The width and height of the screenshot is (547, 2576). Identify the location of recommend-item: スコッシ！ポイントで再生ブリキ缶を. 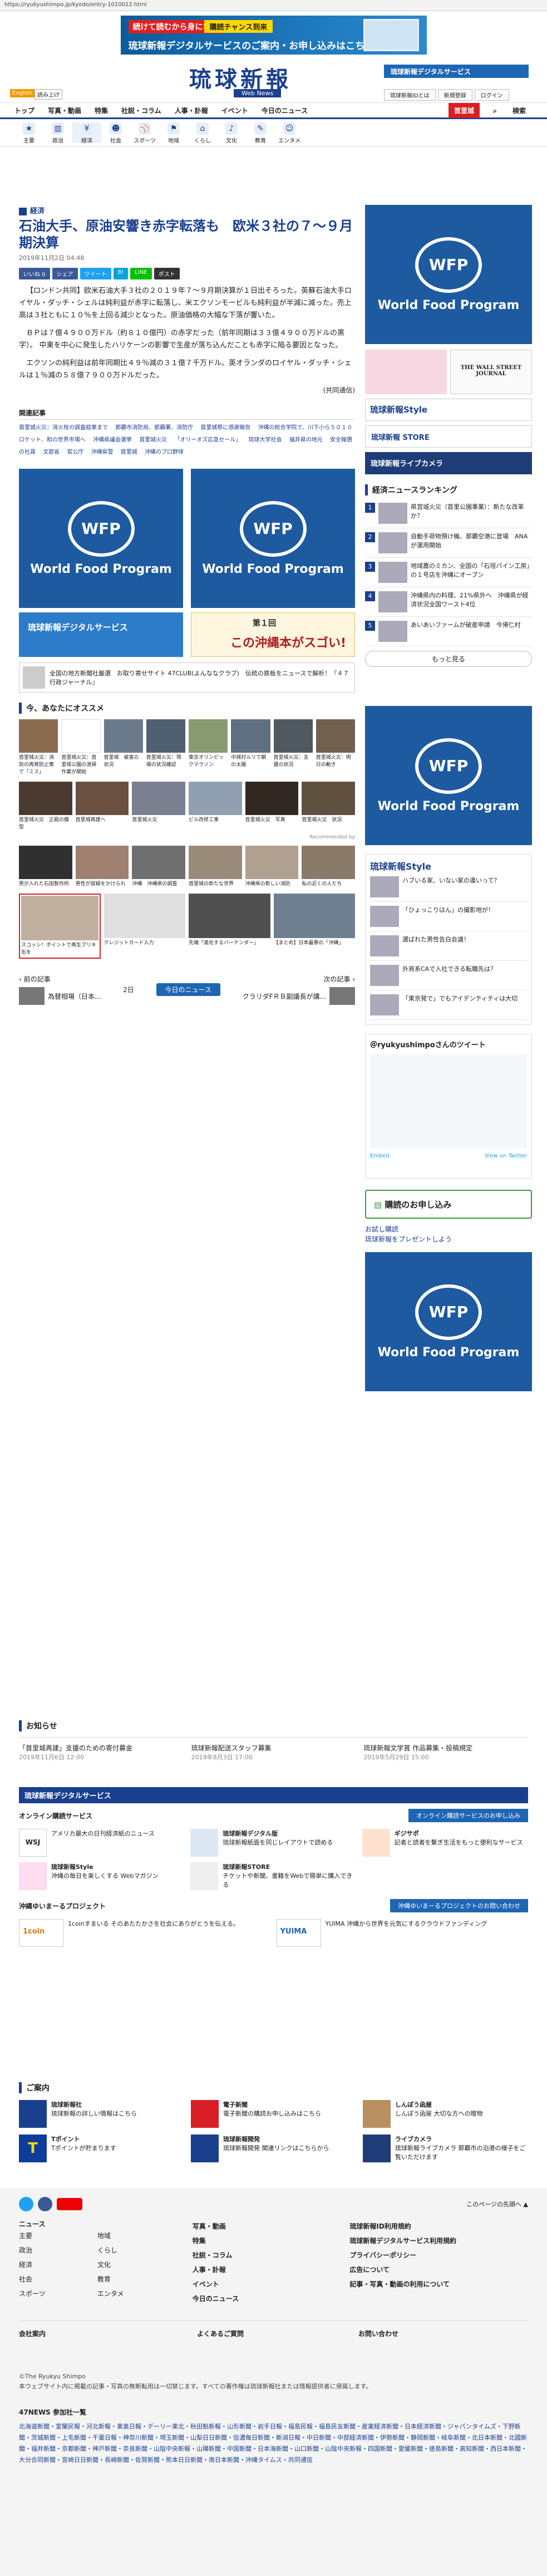
(60, 926).